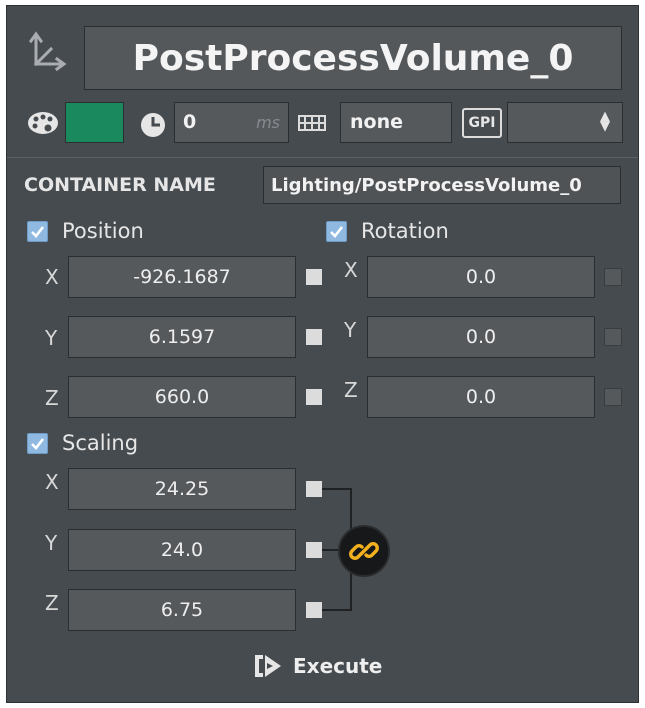  I want to click on execute-button: Execute, so click(323, 666).